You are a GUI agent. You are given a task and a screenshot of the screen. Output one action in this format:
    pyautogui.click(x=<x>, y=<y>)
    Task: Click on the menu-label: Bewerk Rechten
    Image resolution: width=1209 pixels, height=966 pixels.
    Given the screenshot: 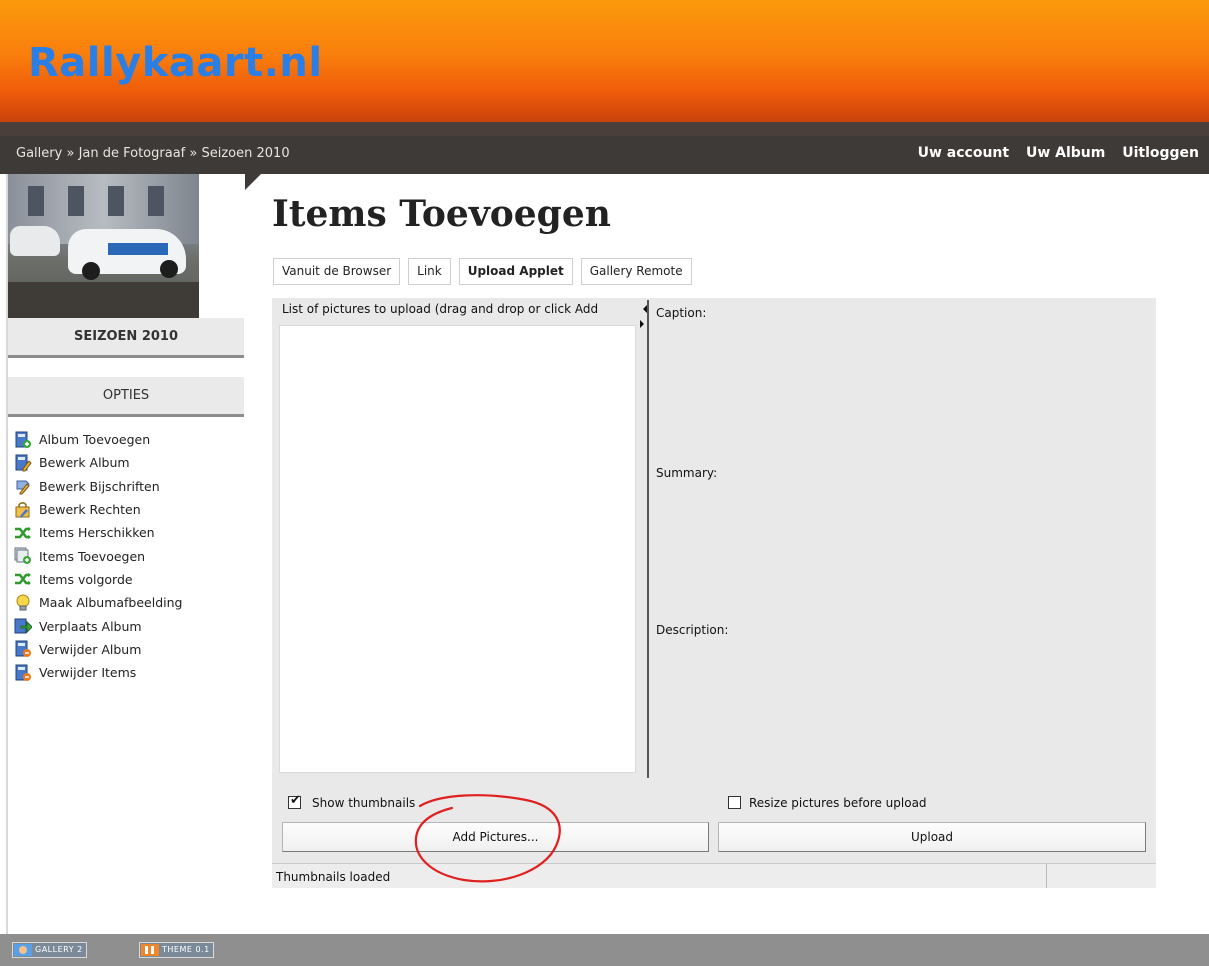 What is the action you would take?
    pyautogui.click(x=90, y=510)
    